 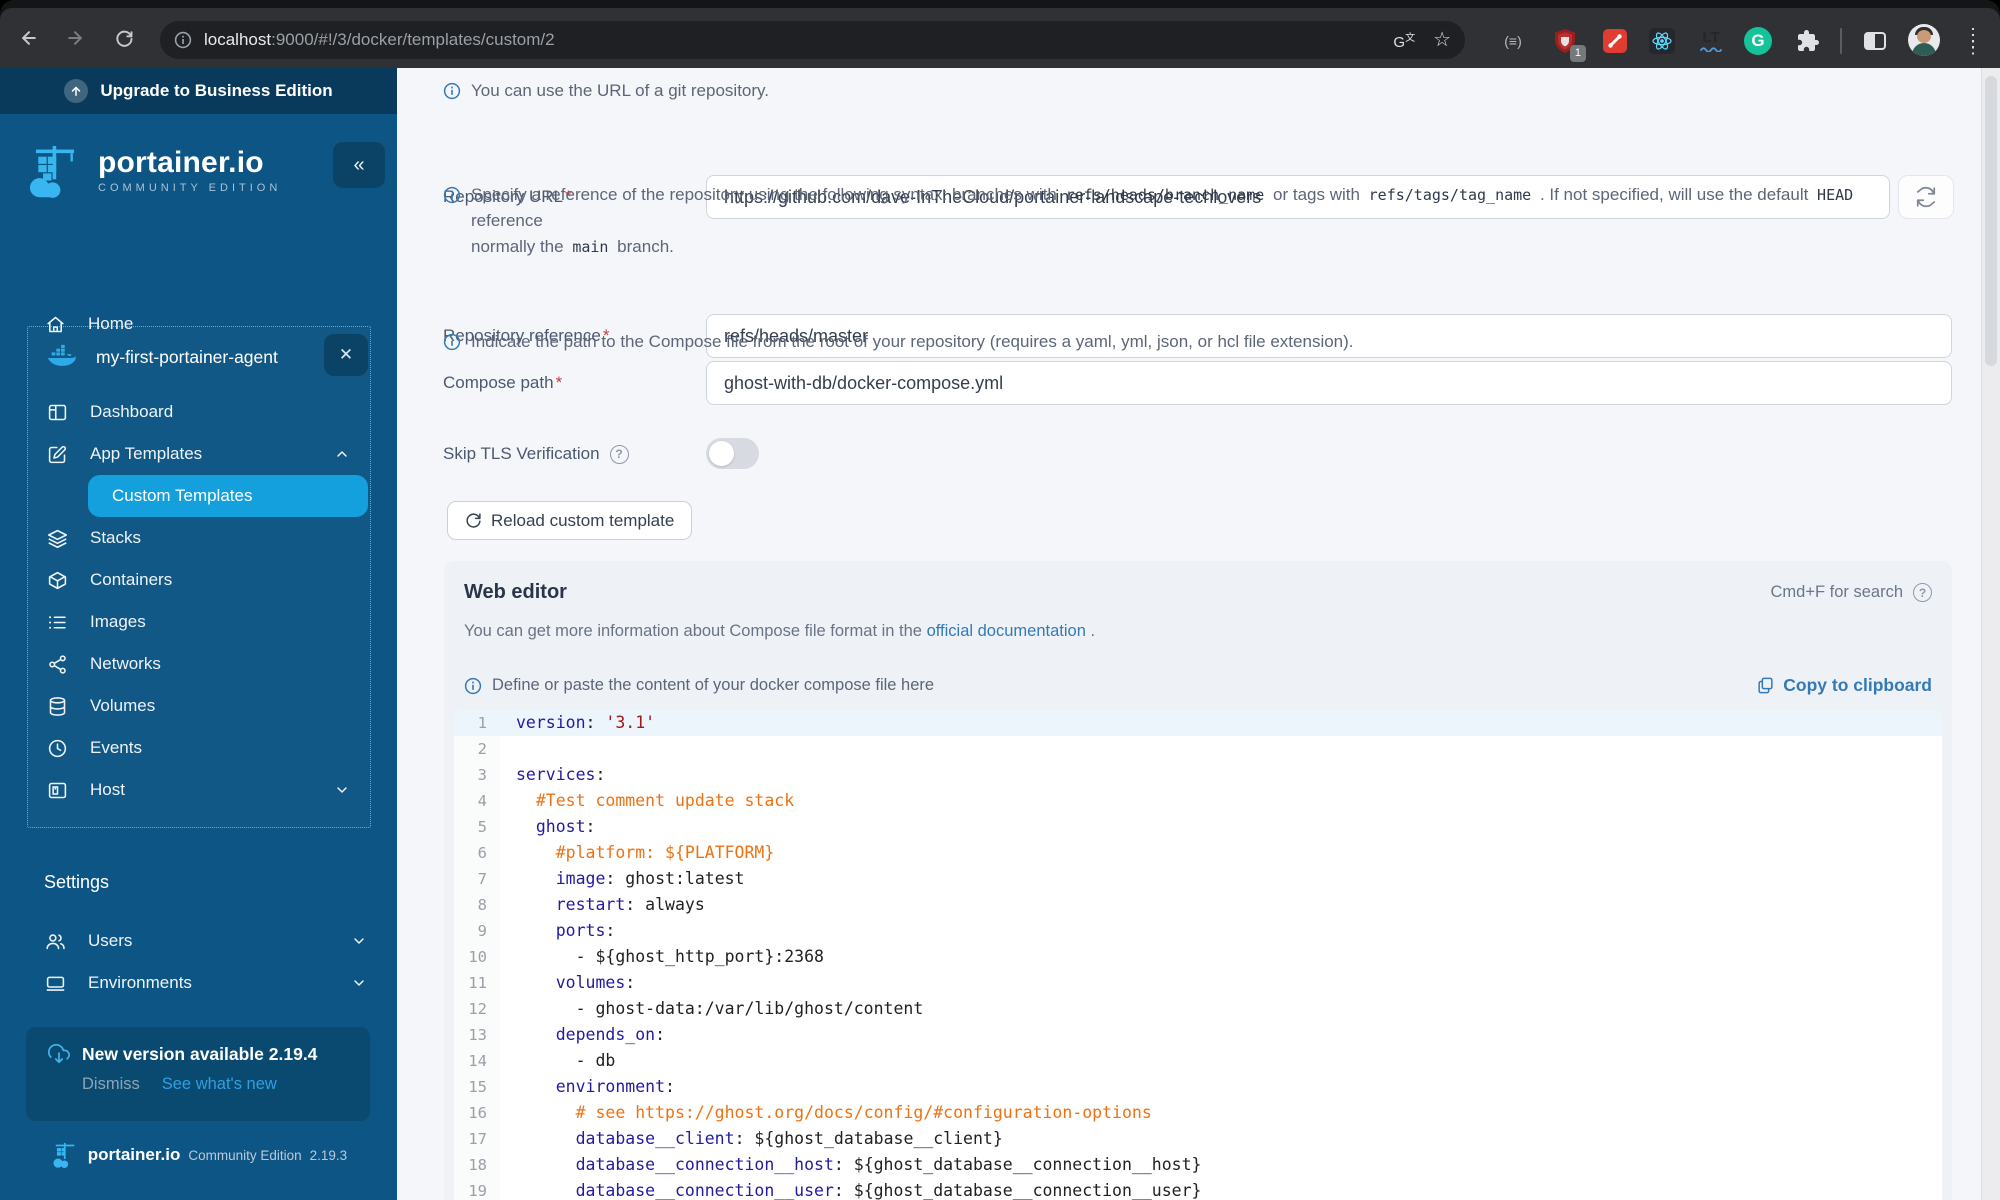 I want to click on chevron-down-icon, so click(x=359, y=941).